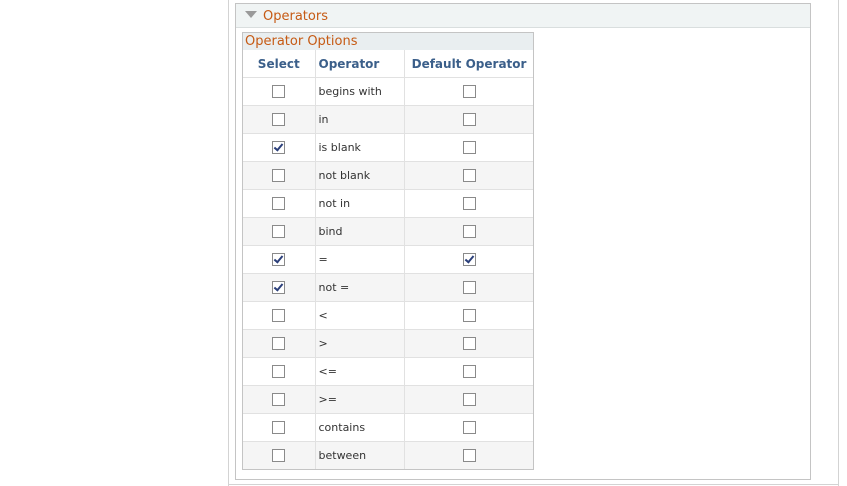  I want to click on table-header-row: Select Operator Default Operator, so click(388, 64).